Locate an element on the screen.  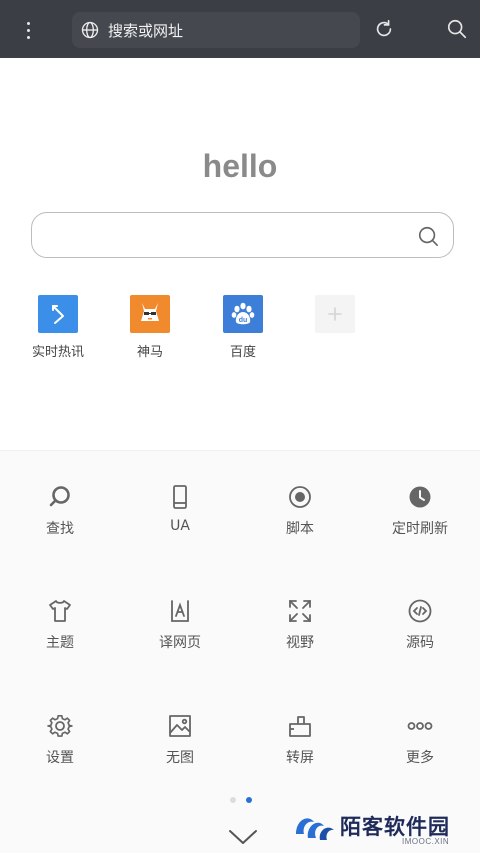
page-indicator is located at coordinates (241, 800).